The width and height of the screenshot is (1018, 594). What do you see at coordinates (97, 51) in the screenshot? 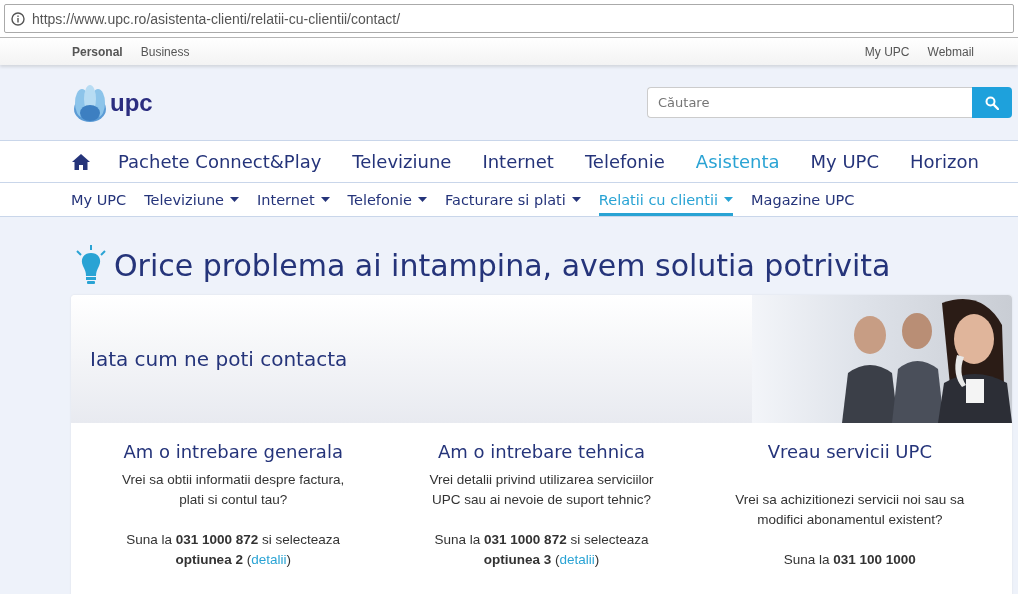
I see `segment-link: Personal` at bounding box center [97, 51].